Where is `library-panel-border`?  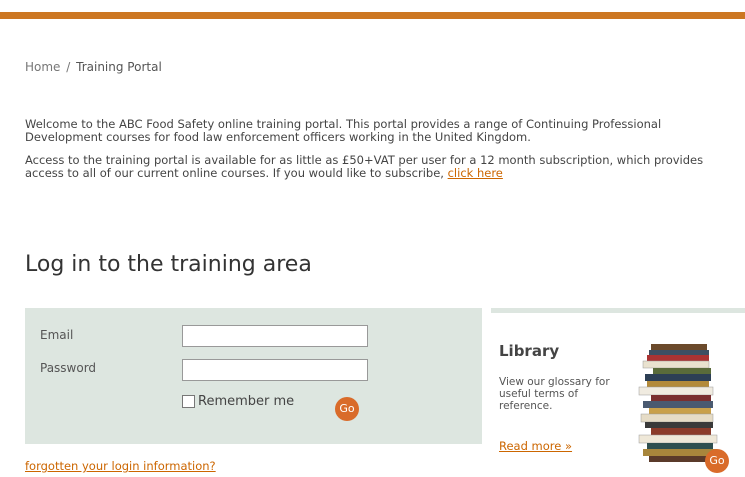 library-panel-border is located at coordinates (618, 310).